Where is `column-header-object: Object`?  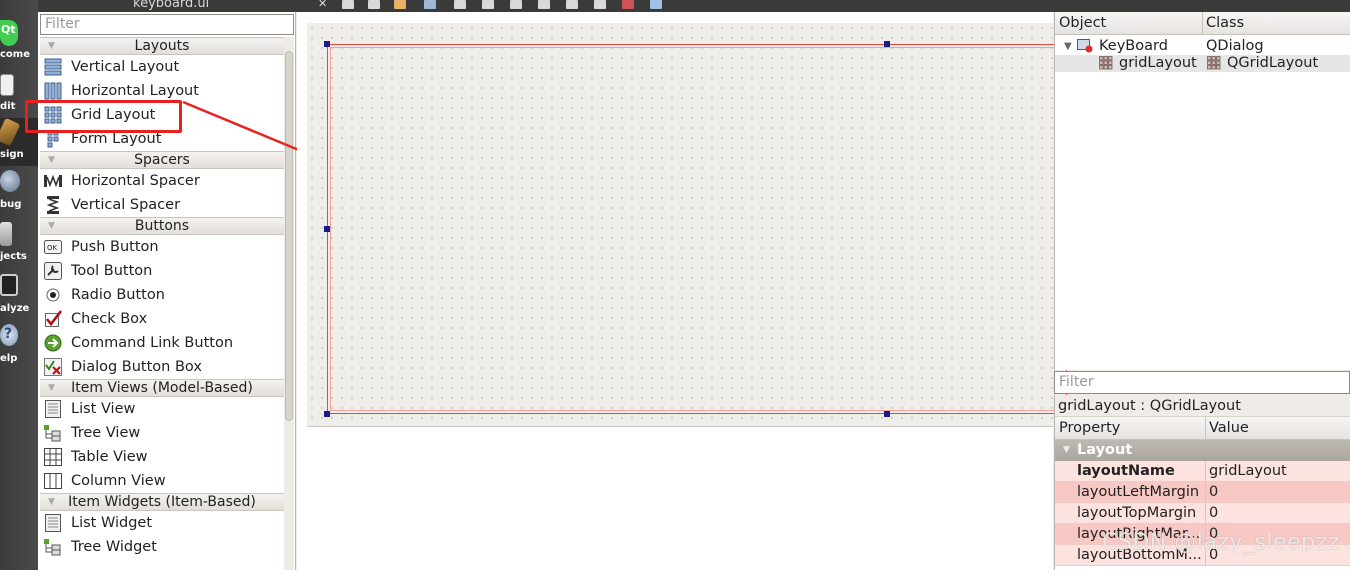 column-header-object: Object is located at coordinates (1082, 23).